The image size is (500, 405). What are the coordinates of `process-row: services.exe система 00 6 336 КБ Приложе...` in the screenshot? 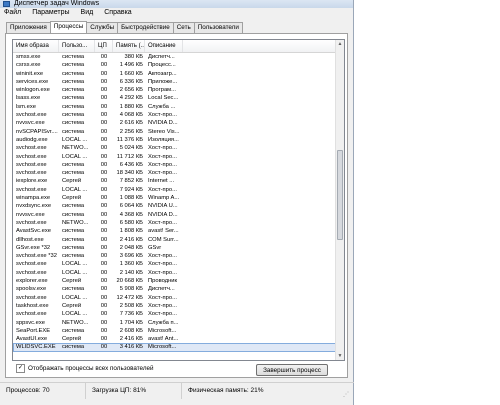 It's located at (174, 82).